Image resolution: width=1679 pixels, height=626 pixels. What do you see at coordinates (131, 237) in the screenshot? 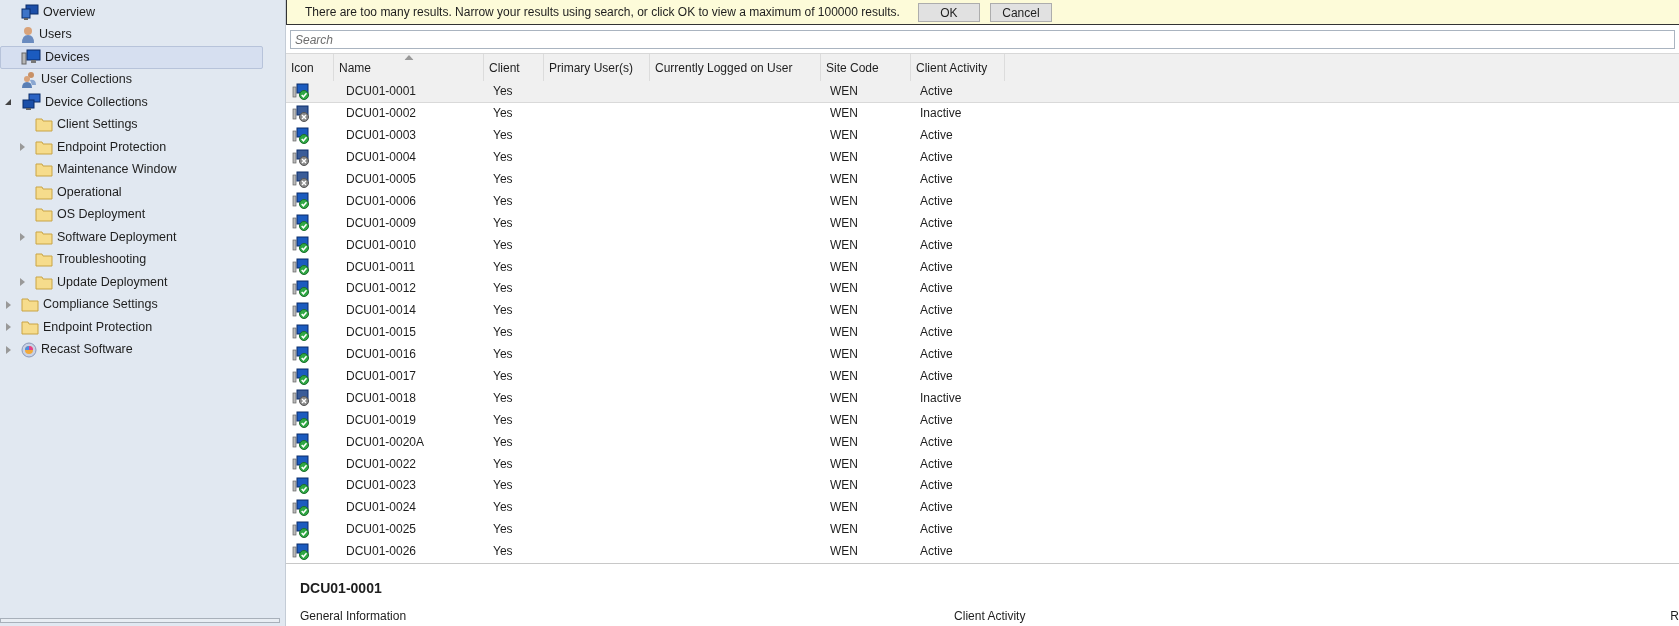
I see `tree-item: Software Deployment` at bounding box center [131, 237].